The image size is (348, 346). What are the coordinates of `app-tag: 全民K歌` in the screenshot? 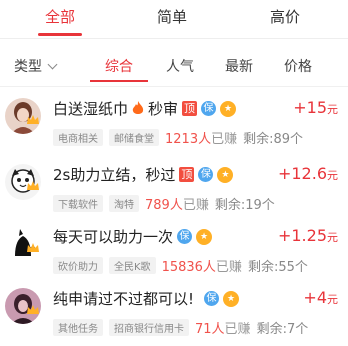 It's located at (132, 265).